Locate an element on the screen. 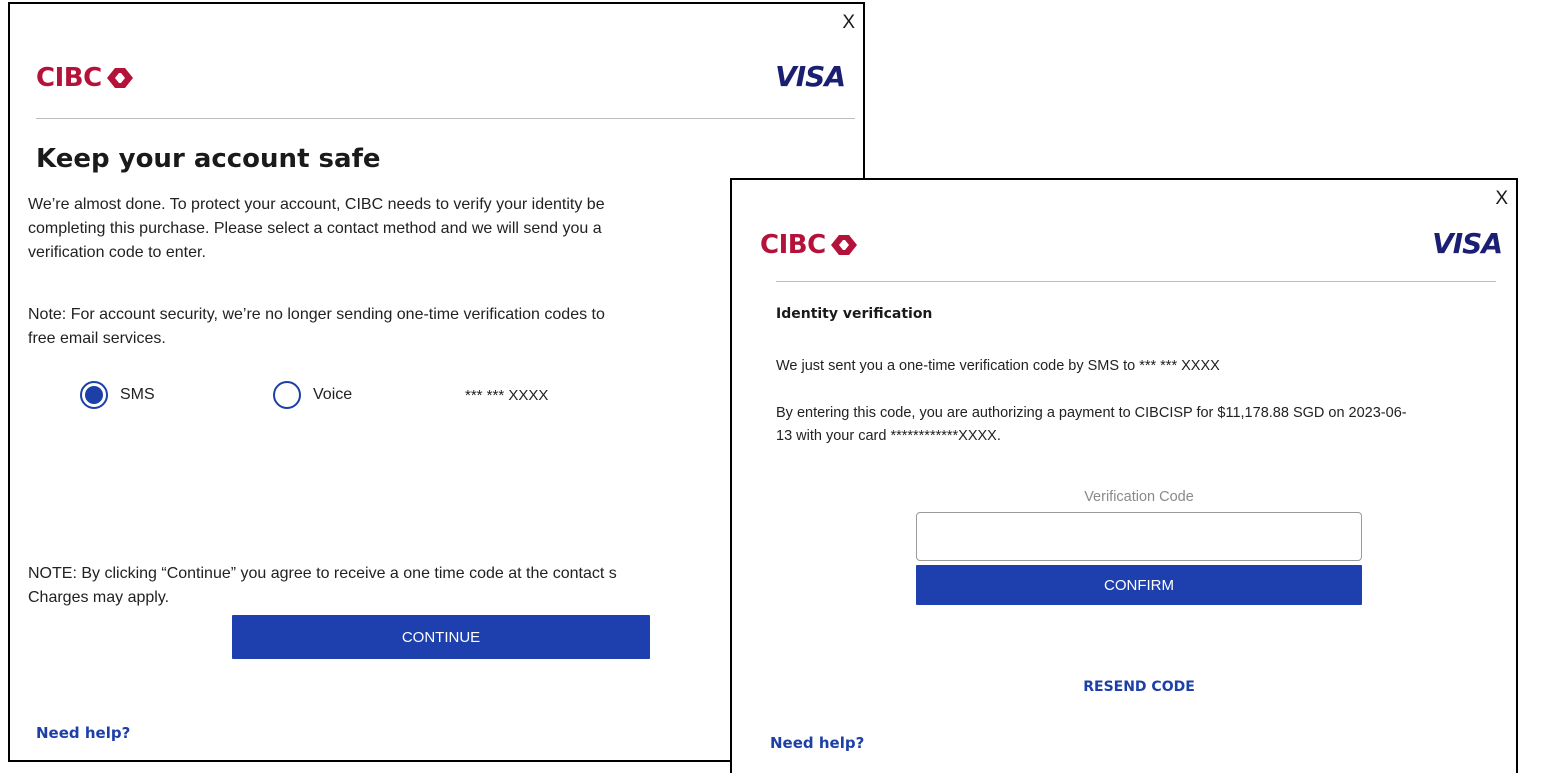 This screenshot has height=773, width=1541. note-line: free email services. is located at coordinates (97, 338).